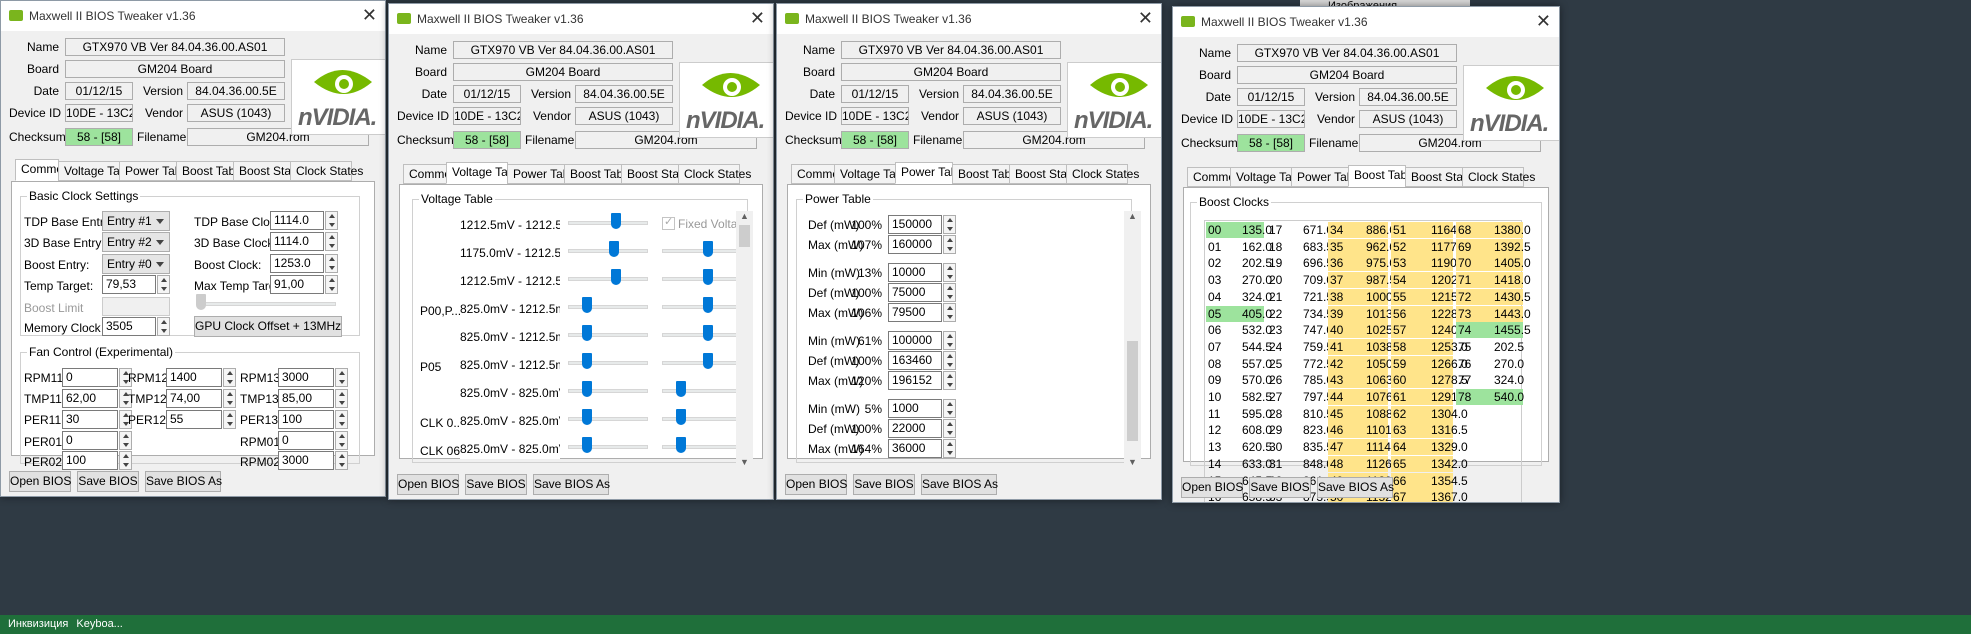  What do you see at coordinates (90, 398) in the screenshot?
I see `fan-input: 62,00` at bounding box center [90, 398].